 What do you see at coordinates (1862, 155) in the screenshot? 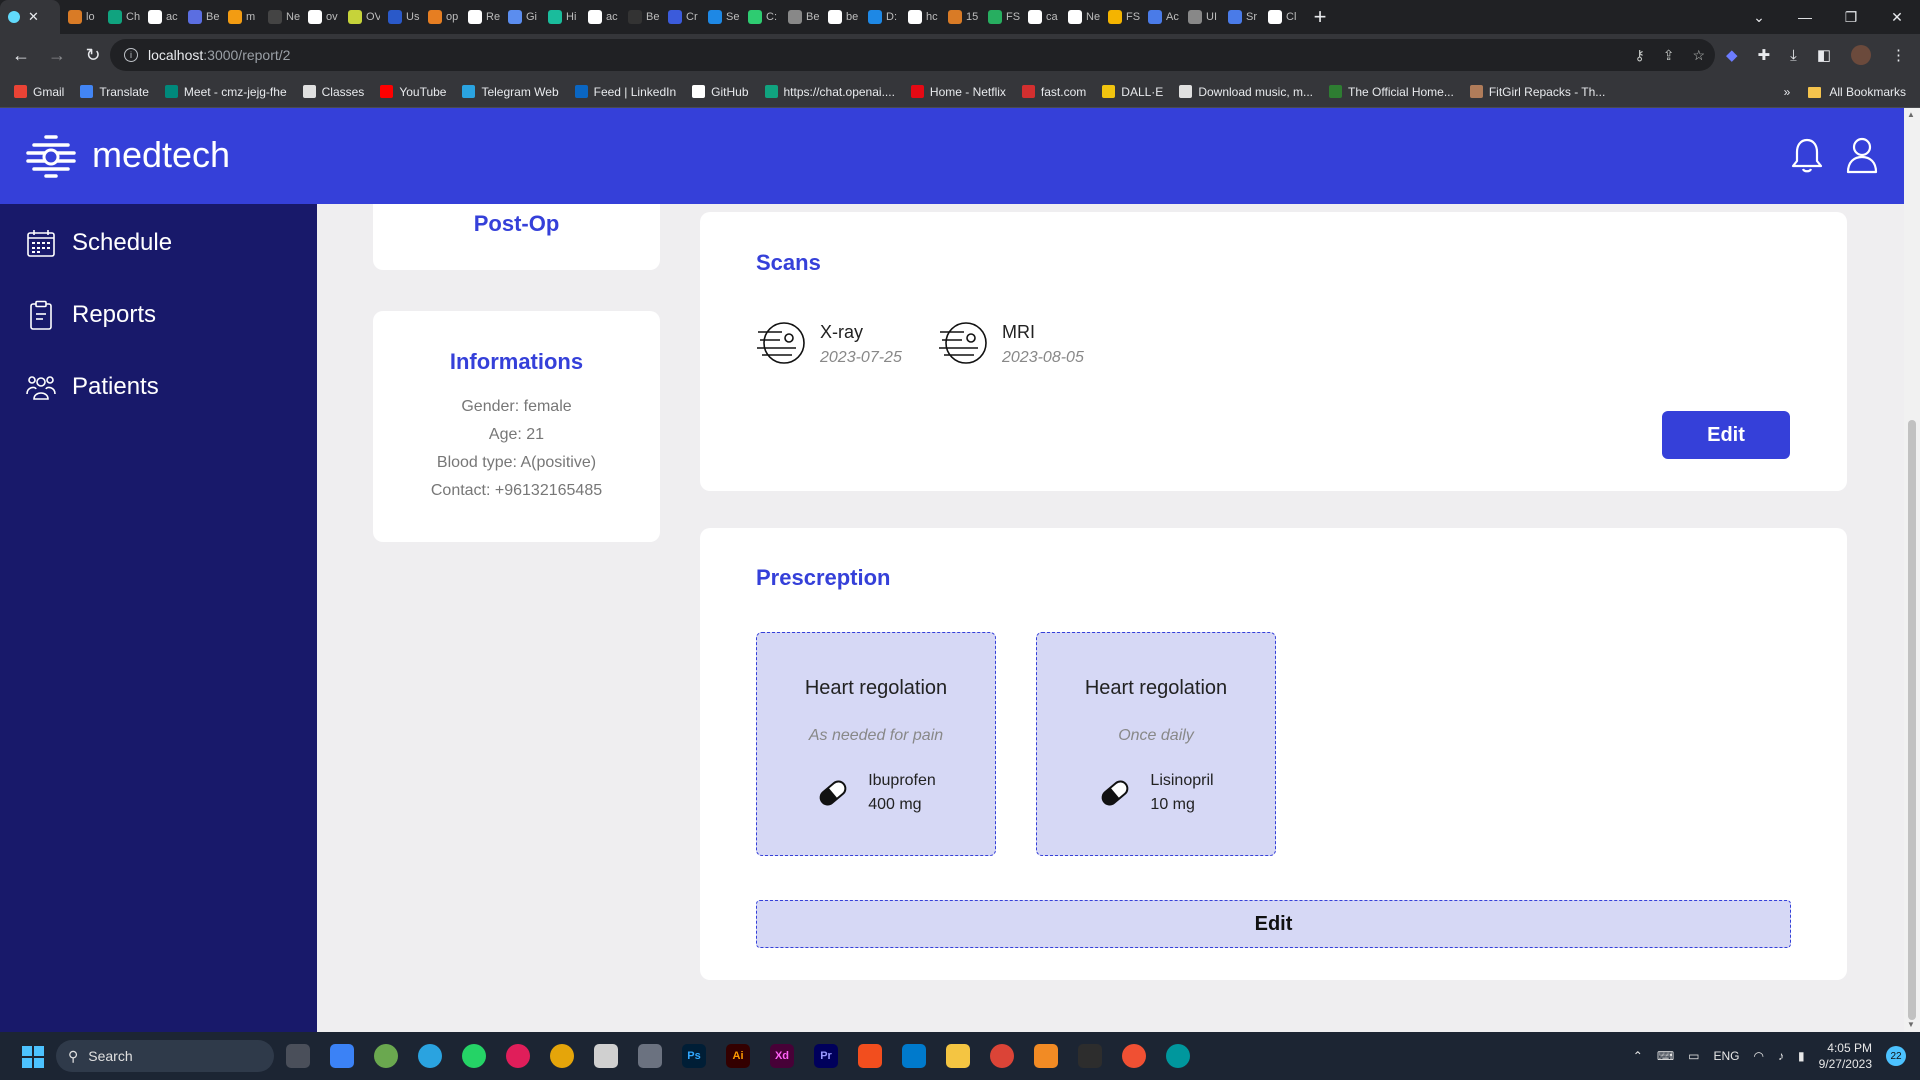
I see `user-icon` at bounding box center [1862, 155].